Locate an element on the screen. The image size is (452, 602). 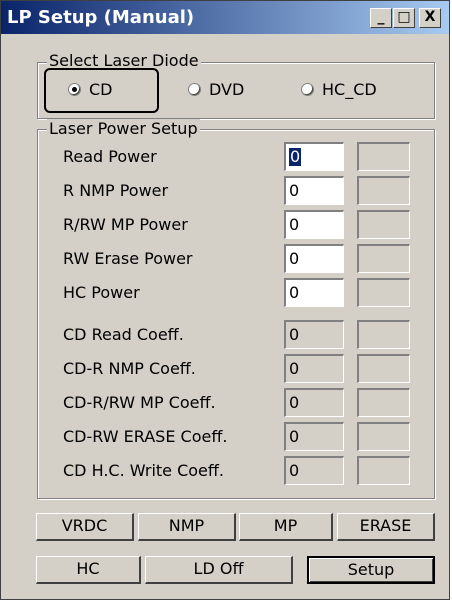
radio-hc-cd: HC_CD is located at coordinates (339, 89).